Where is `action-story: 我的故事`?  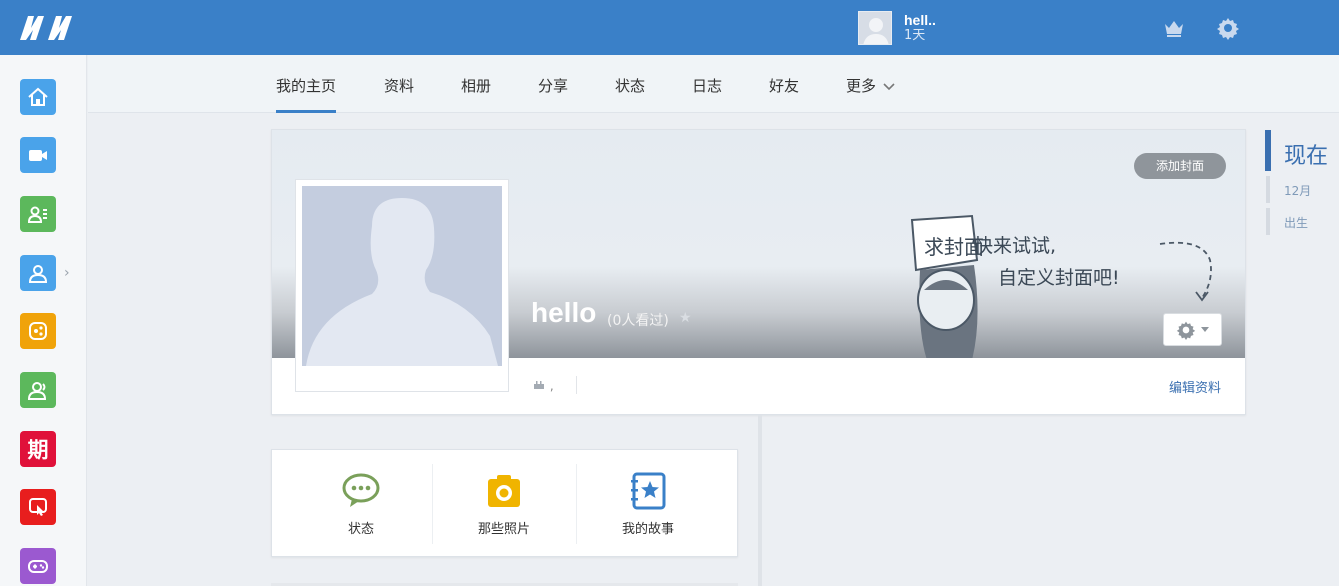
action-story: 我的故事 is located at coordinates (648, 504).